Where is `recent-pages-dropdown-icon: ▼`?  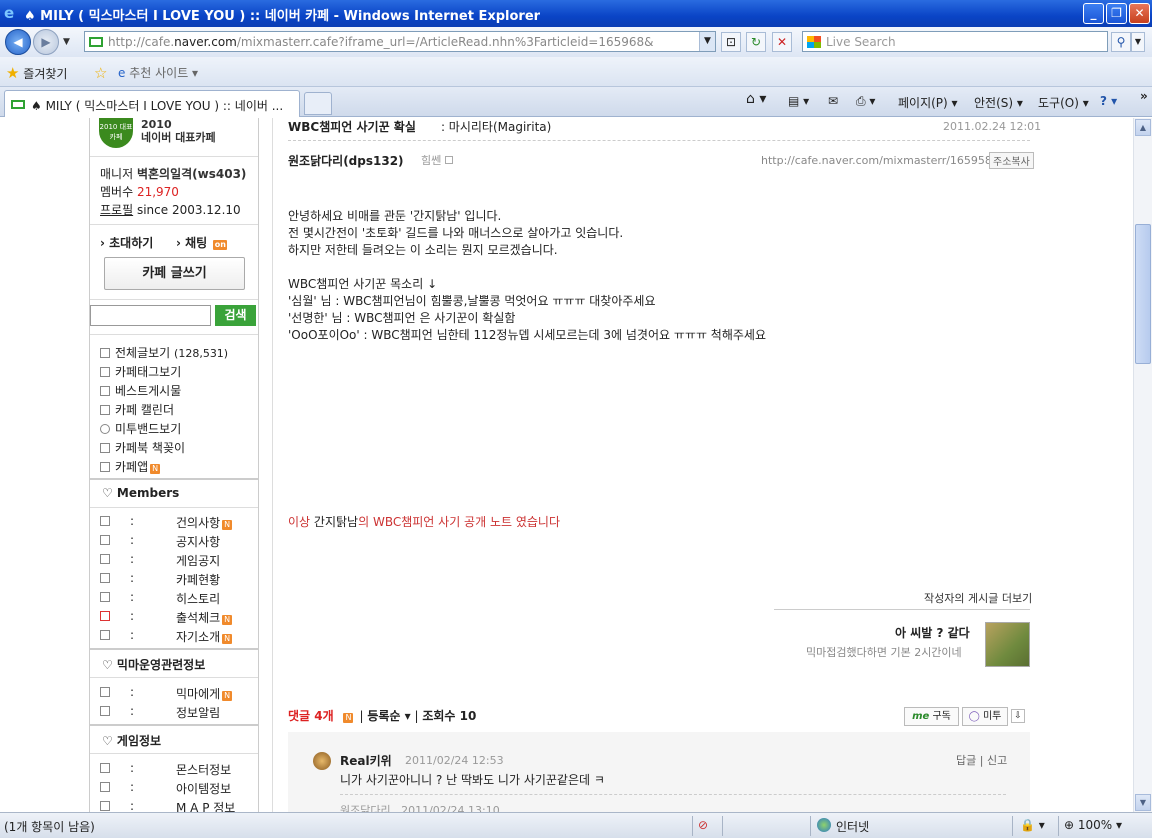 recent-pages-dropdown-icon: ▼ is located at coordinates (66, 42).